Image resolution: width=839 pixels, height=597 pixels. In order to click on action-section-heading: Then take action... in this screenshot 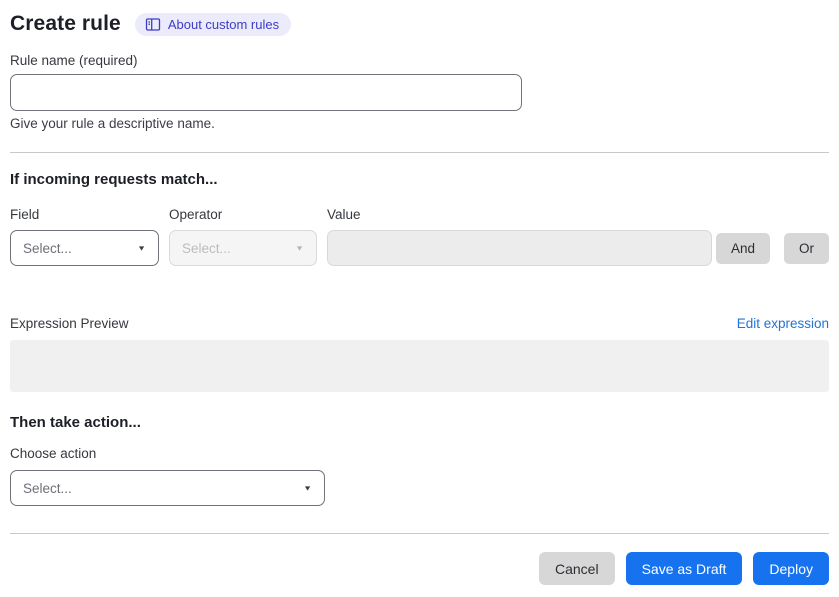, I will do `click(75, 422)`.